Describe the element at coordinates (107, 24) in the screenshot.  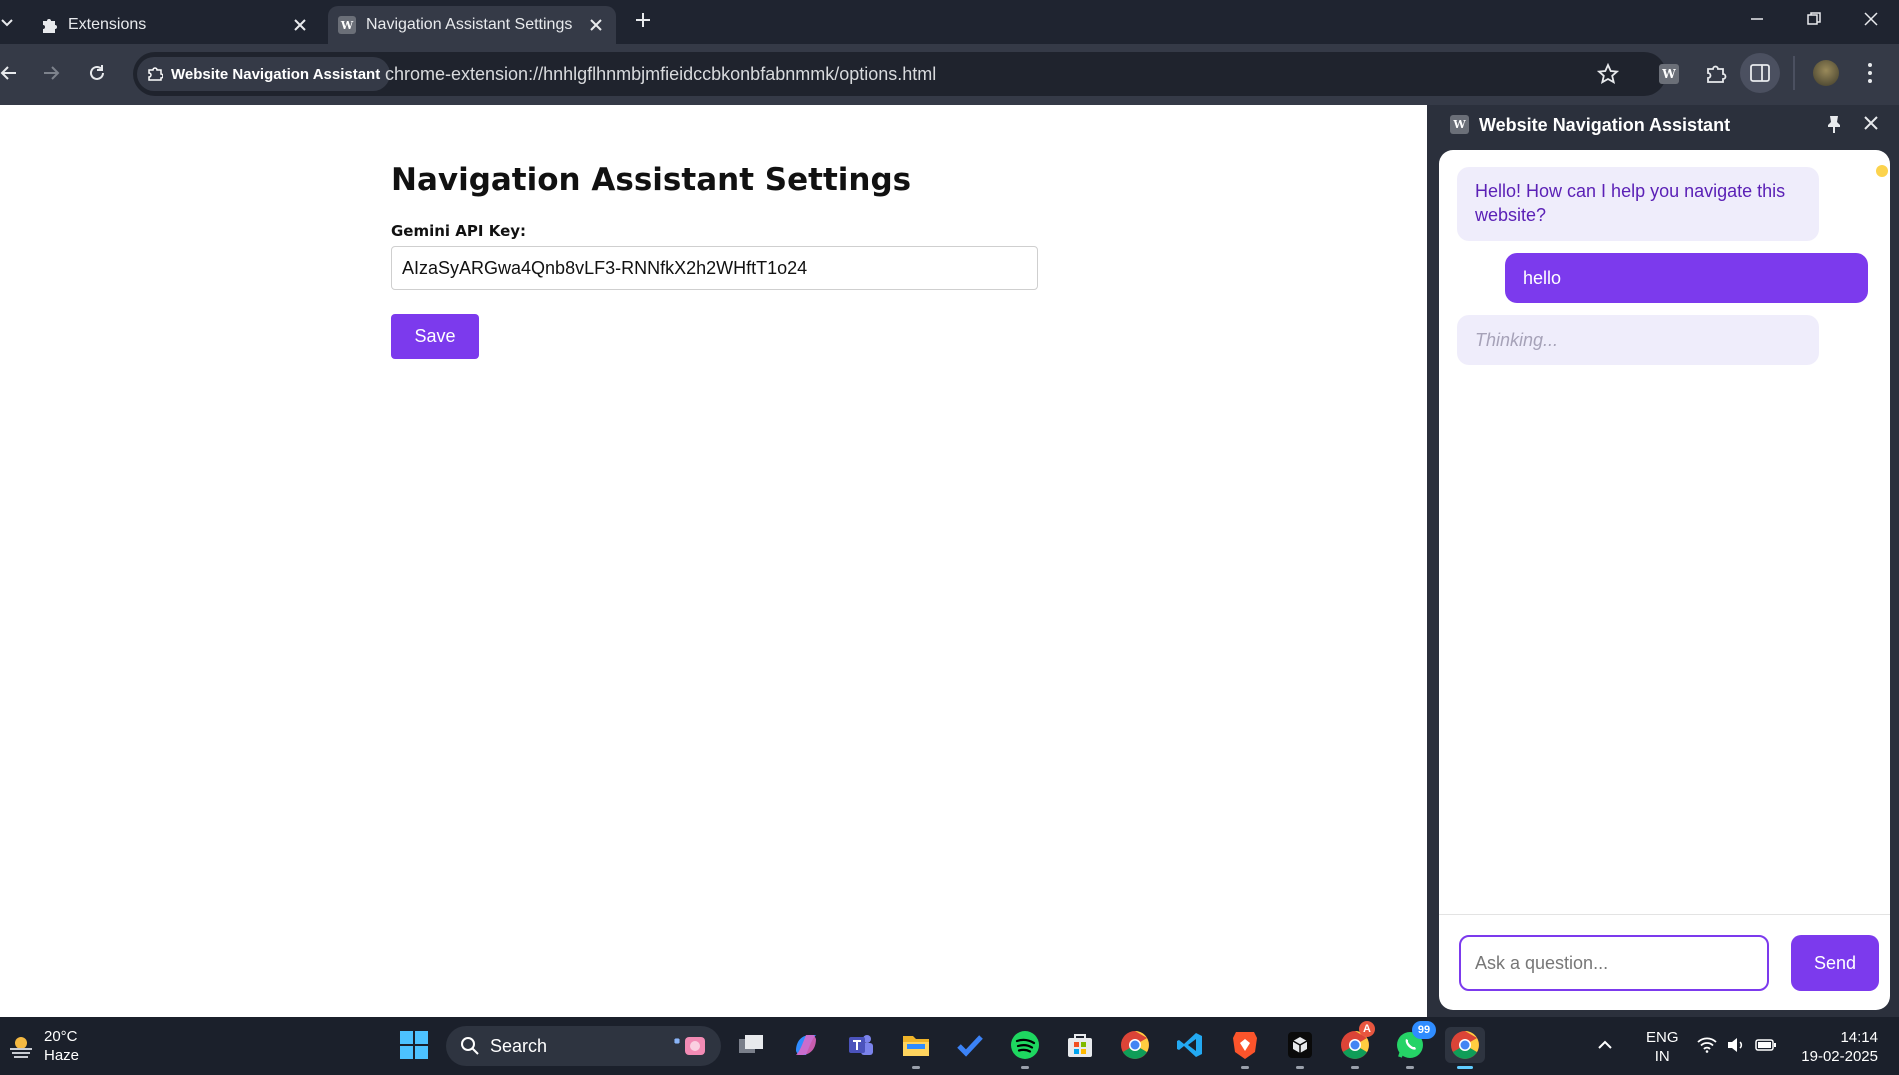
I see `tab-label: Extensions` at that location.